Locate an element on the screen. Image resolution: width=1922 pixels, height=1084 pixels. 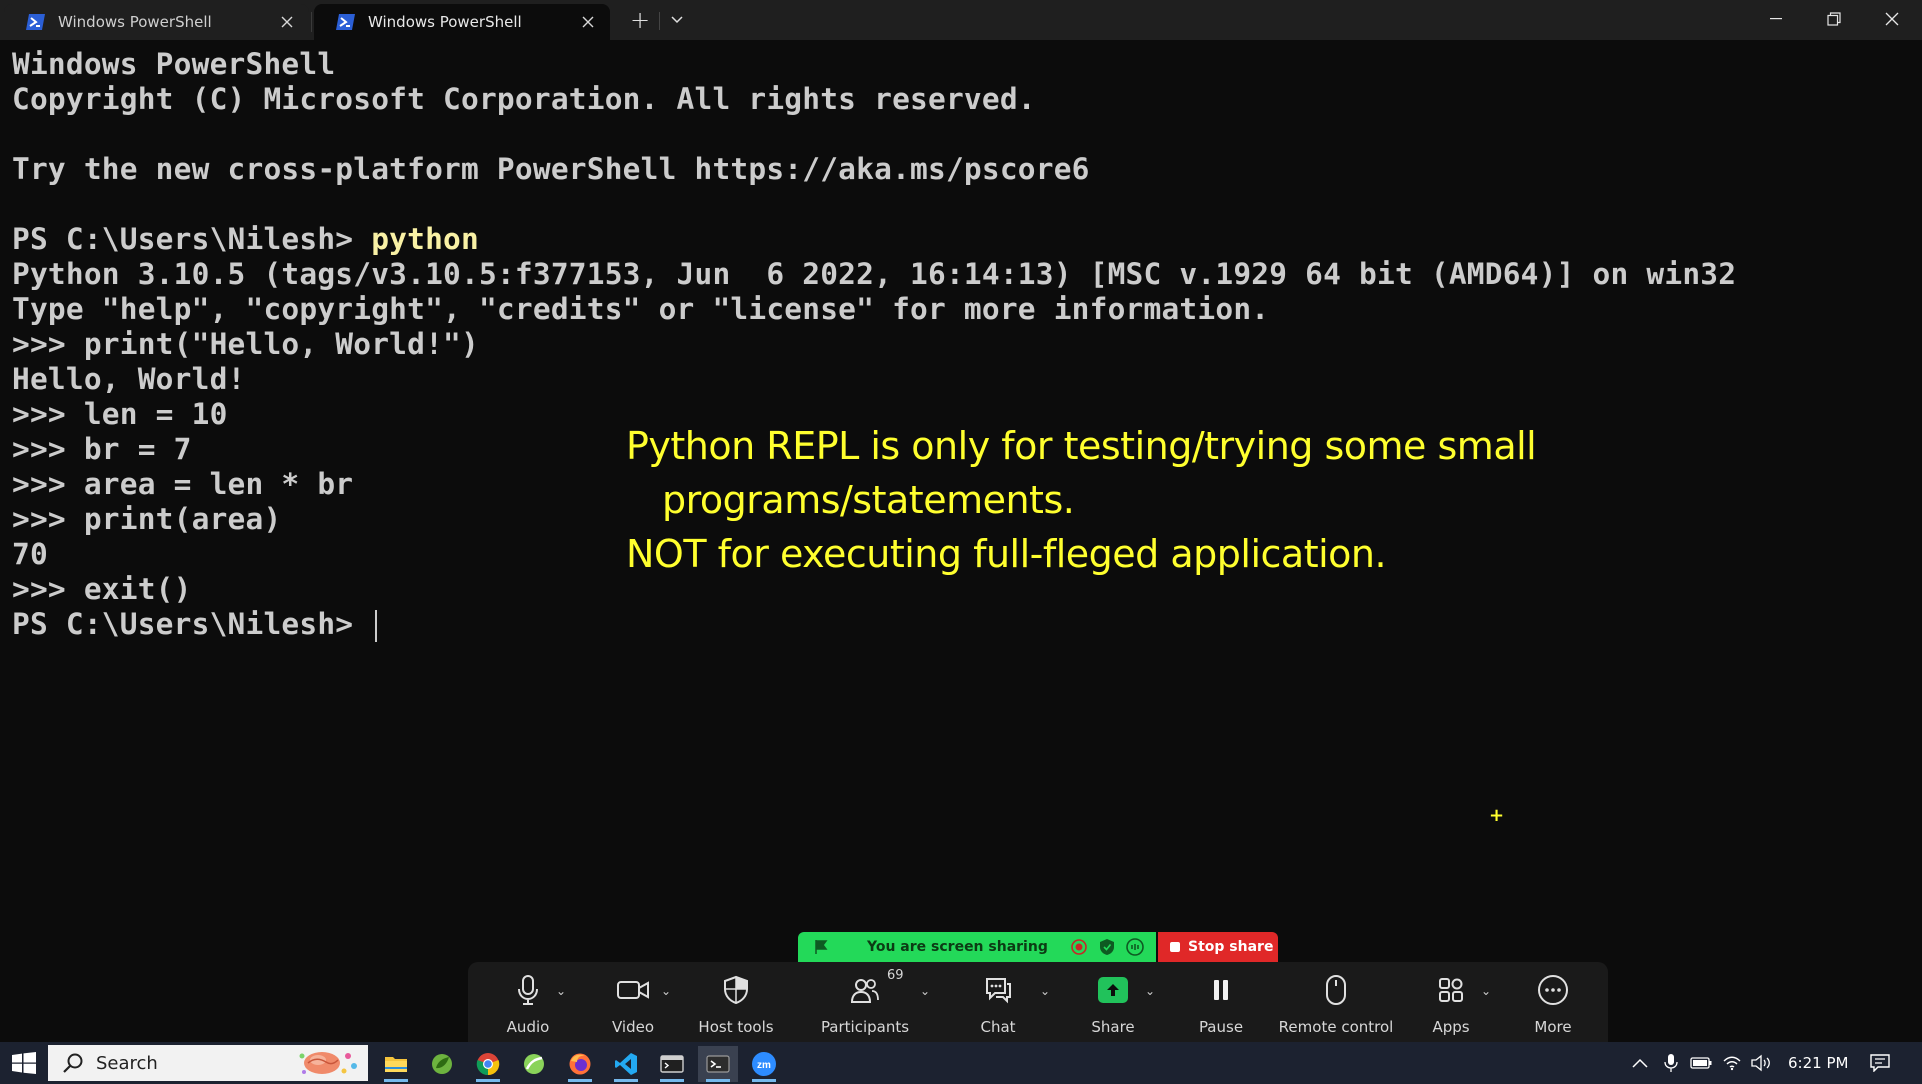
taskbar-terminal-window is located at coordinates (672, 1064).